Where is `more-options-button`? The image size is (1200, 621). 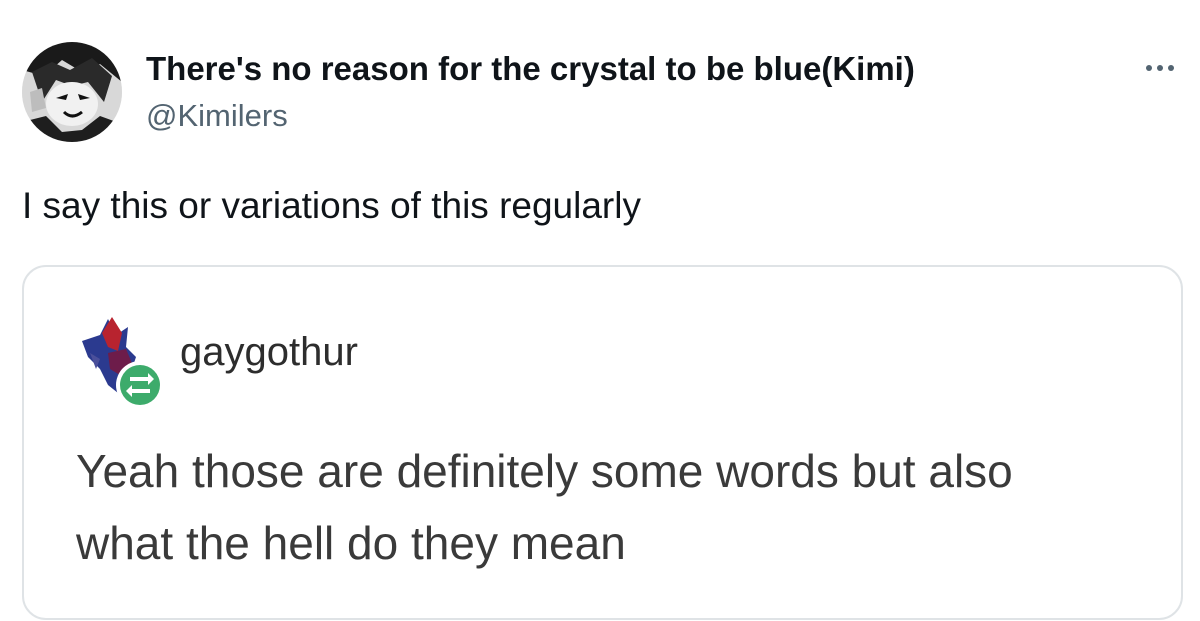
more-options-button is located at coordinates (1160, 68).